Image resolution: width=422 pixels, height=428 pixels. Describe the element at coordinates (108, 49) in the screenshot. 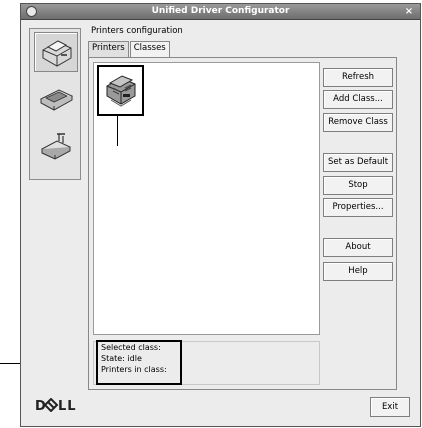

I see `tab-printers: Printers` at that location.